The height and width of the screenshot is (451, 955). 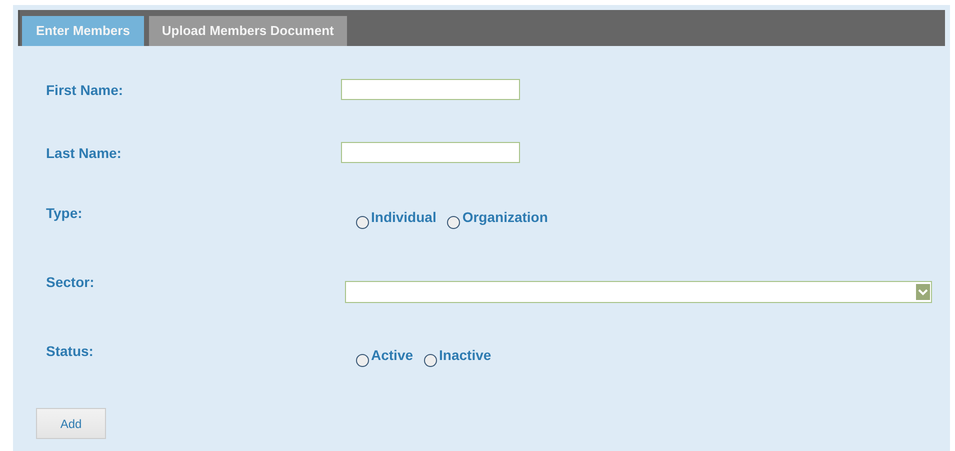 What do you see at coordinates (84, 152) in the screenshot?
I see `field-label: Last Name:` at bounding box center [84, 152].